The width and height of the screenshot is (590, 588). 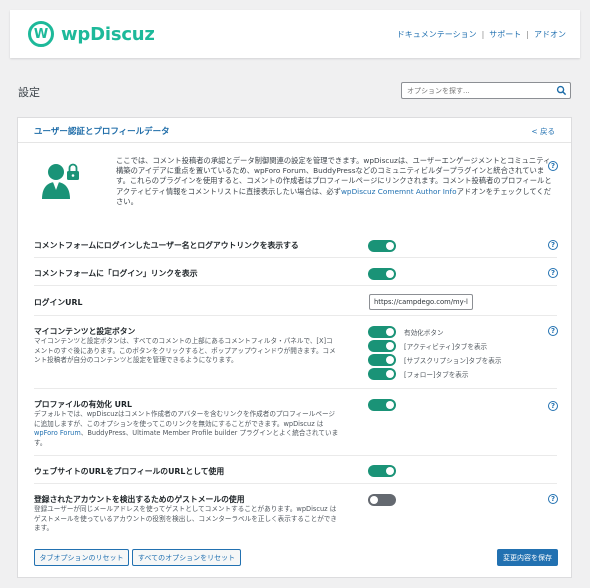 What do you see at coordinates (57, 433) in the screenshot?
I see `wpforo-forum-link: wpForo Forum` at bounding box center [57, 433].